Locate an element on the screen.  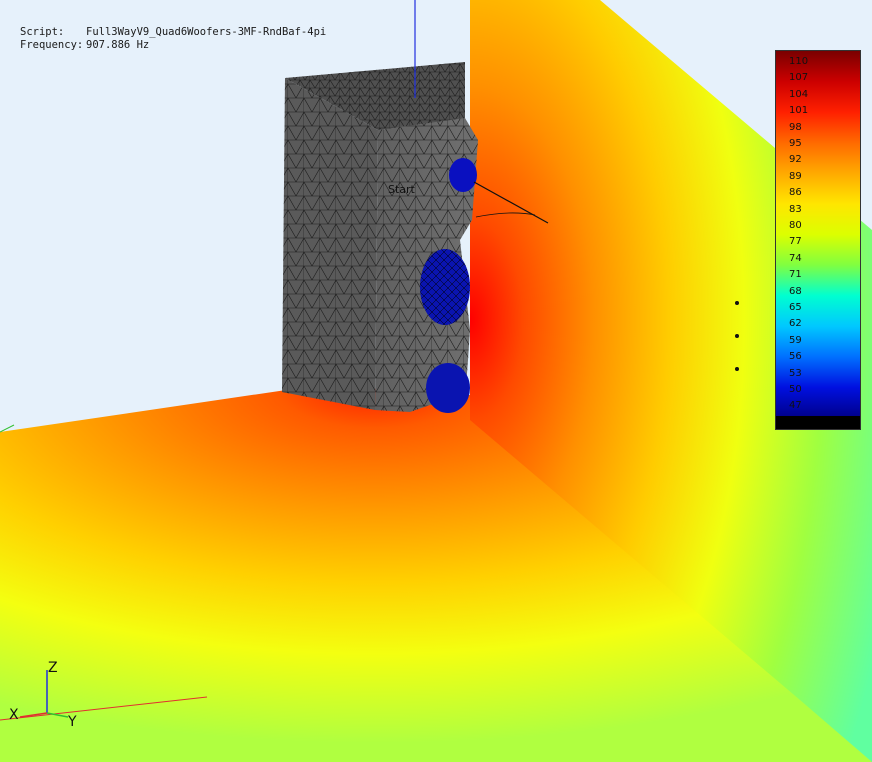
legend-tick-label: 62 is located at coordinates (795, 324).